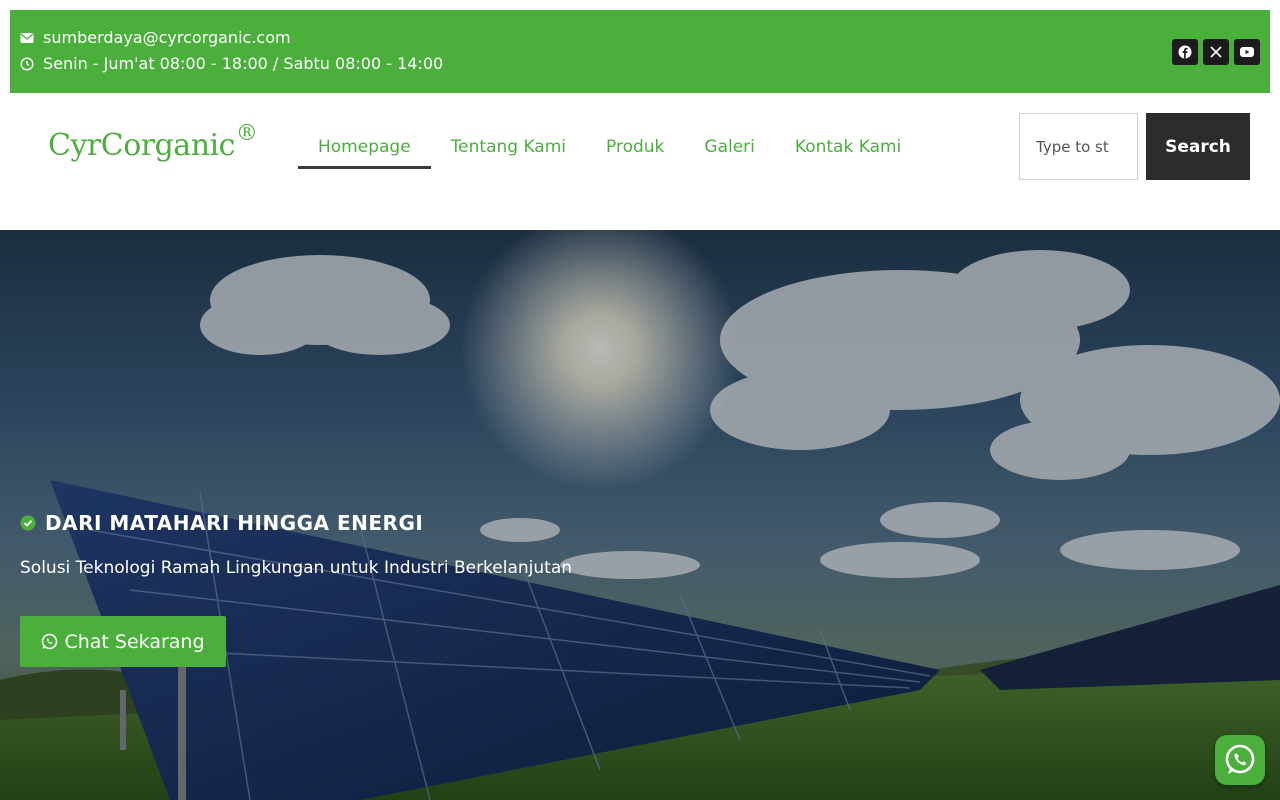 This screenshot has height=800, width=1280. I want to click on site-logo: CyrCorganic®, so click(153, 142).